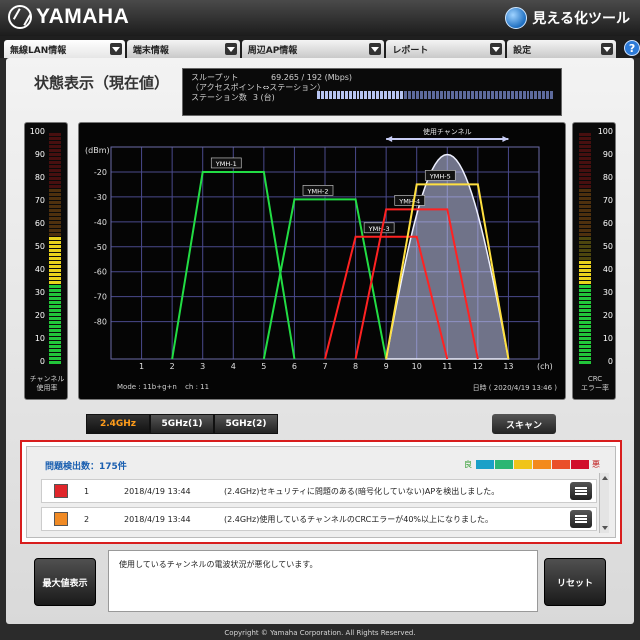 The width and height of the screenshot is (640, 640). Describe the element at coordinates (87, 519) in the screenshot. I see `problem-number: 2` at that location.